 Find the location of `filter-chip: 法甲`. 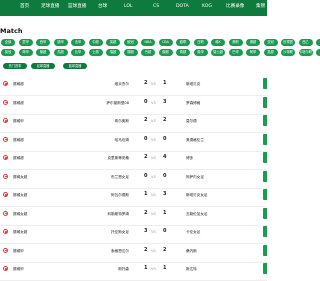

filter-chip: 法甲 is located at coordinates (78, 42).